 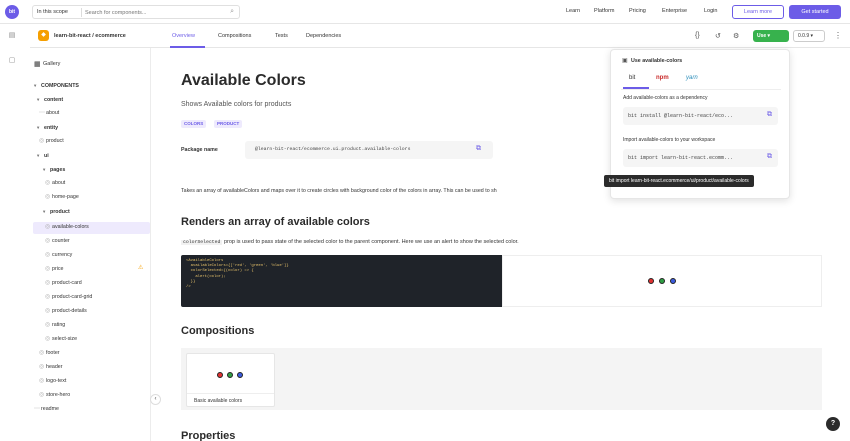 I want to click on code-icon: {}, so click(x=697, y=35).